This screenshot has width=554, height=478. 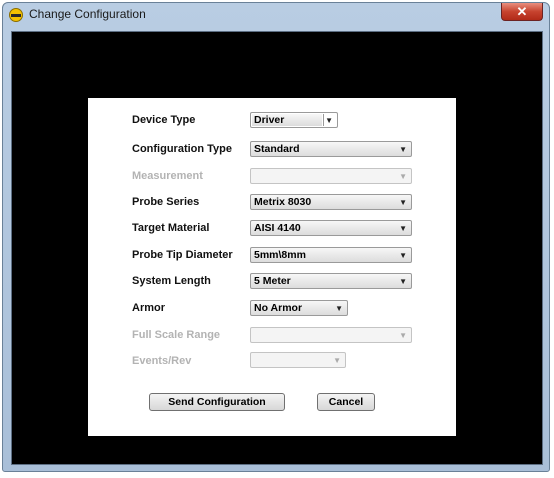 What do you see at coordinates (331, 228) in the screenshot?
I see `target-material-select: AISI 4140 ▼` at bounding box center [331, 228].